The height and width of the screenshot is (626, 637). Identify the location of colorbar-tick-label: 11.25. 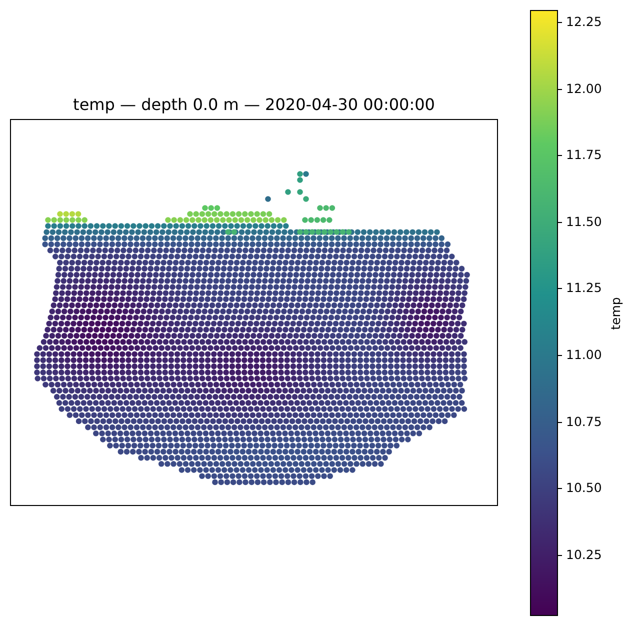
(584, 288).